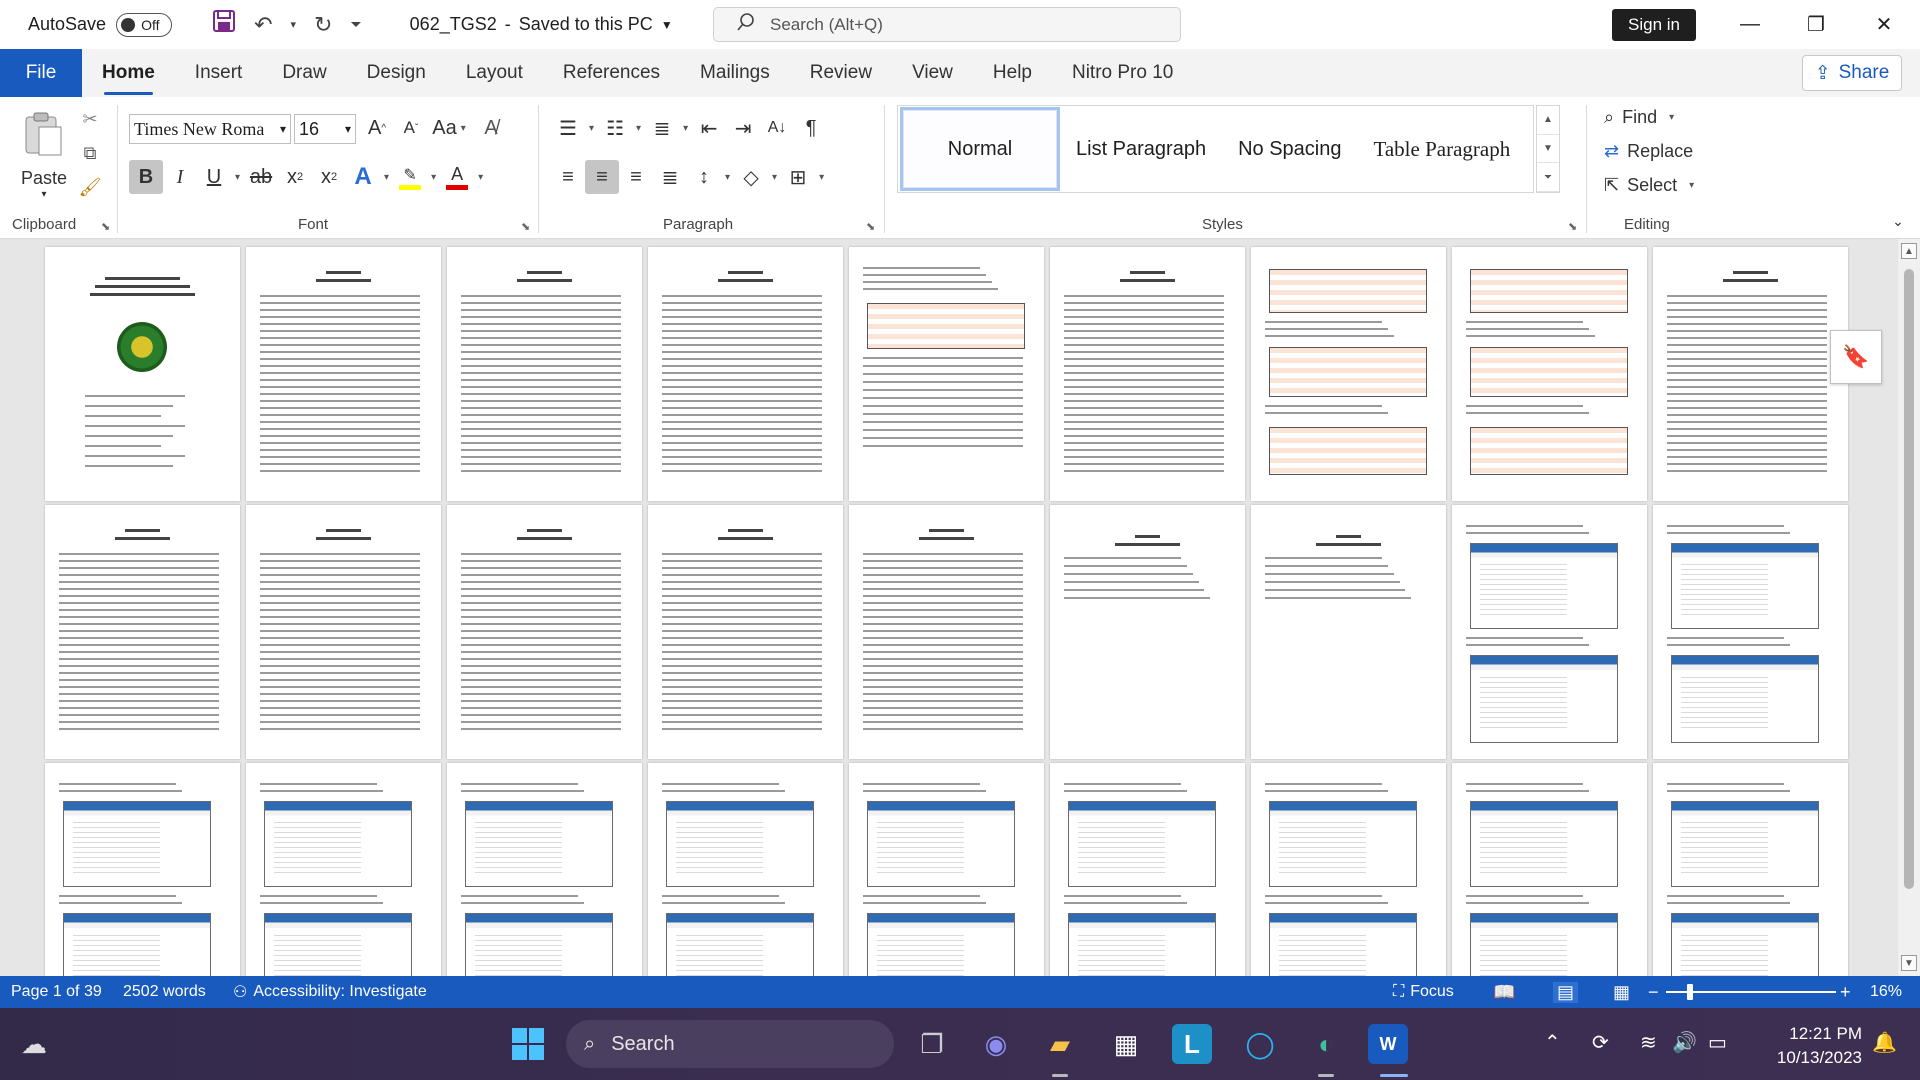 This screenshot has width=1920, height=1080. Describe the element at coordinates (329, 177) in the screenshot. I see `superscript-icon: x2` at that location.